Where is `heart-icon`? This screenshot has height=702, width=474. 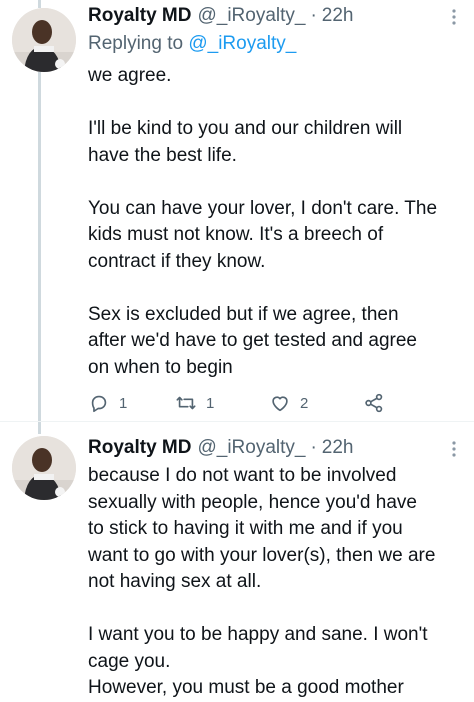
heart-icon is located at coordinates (280, 403).